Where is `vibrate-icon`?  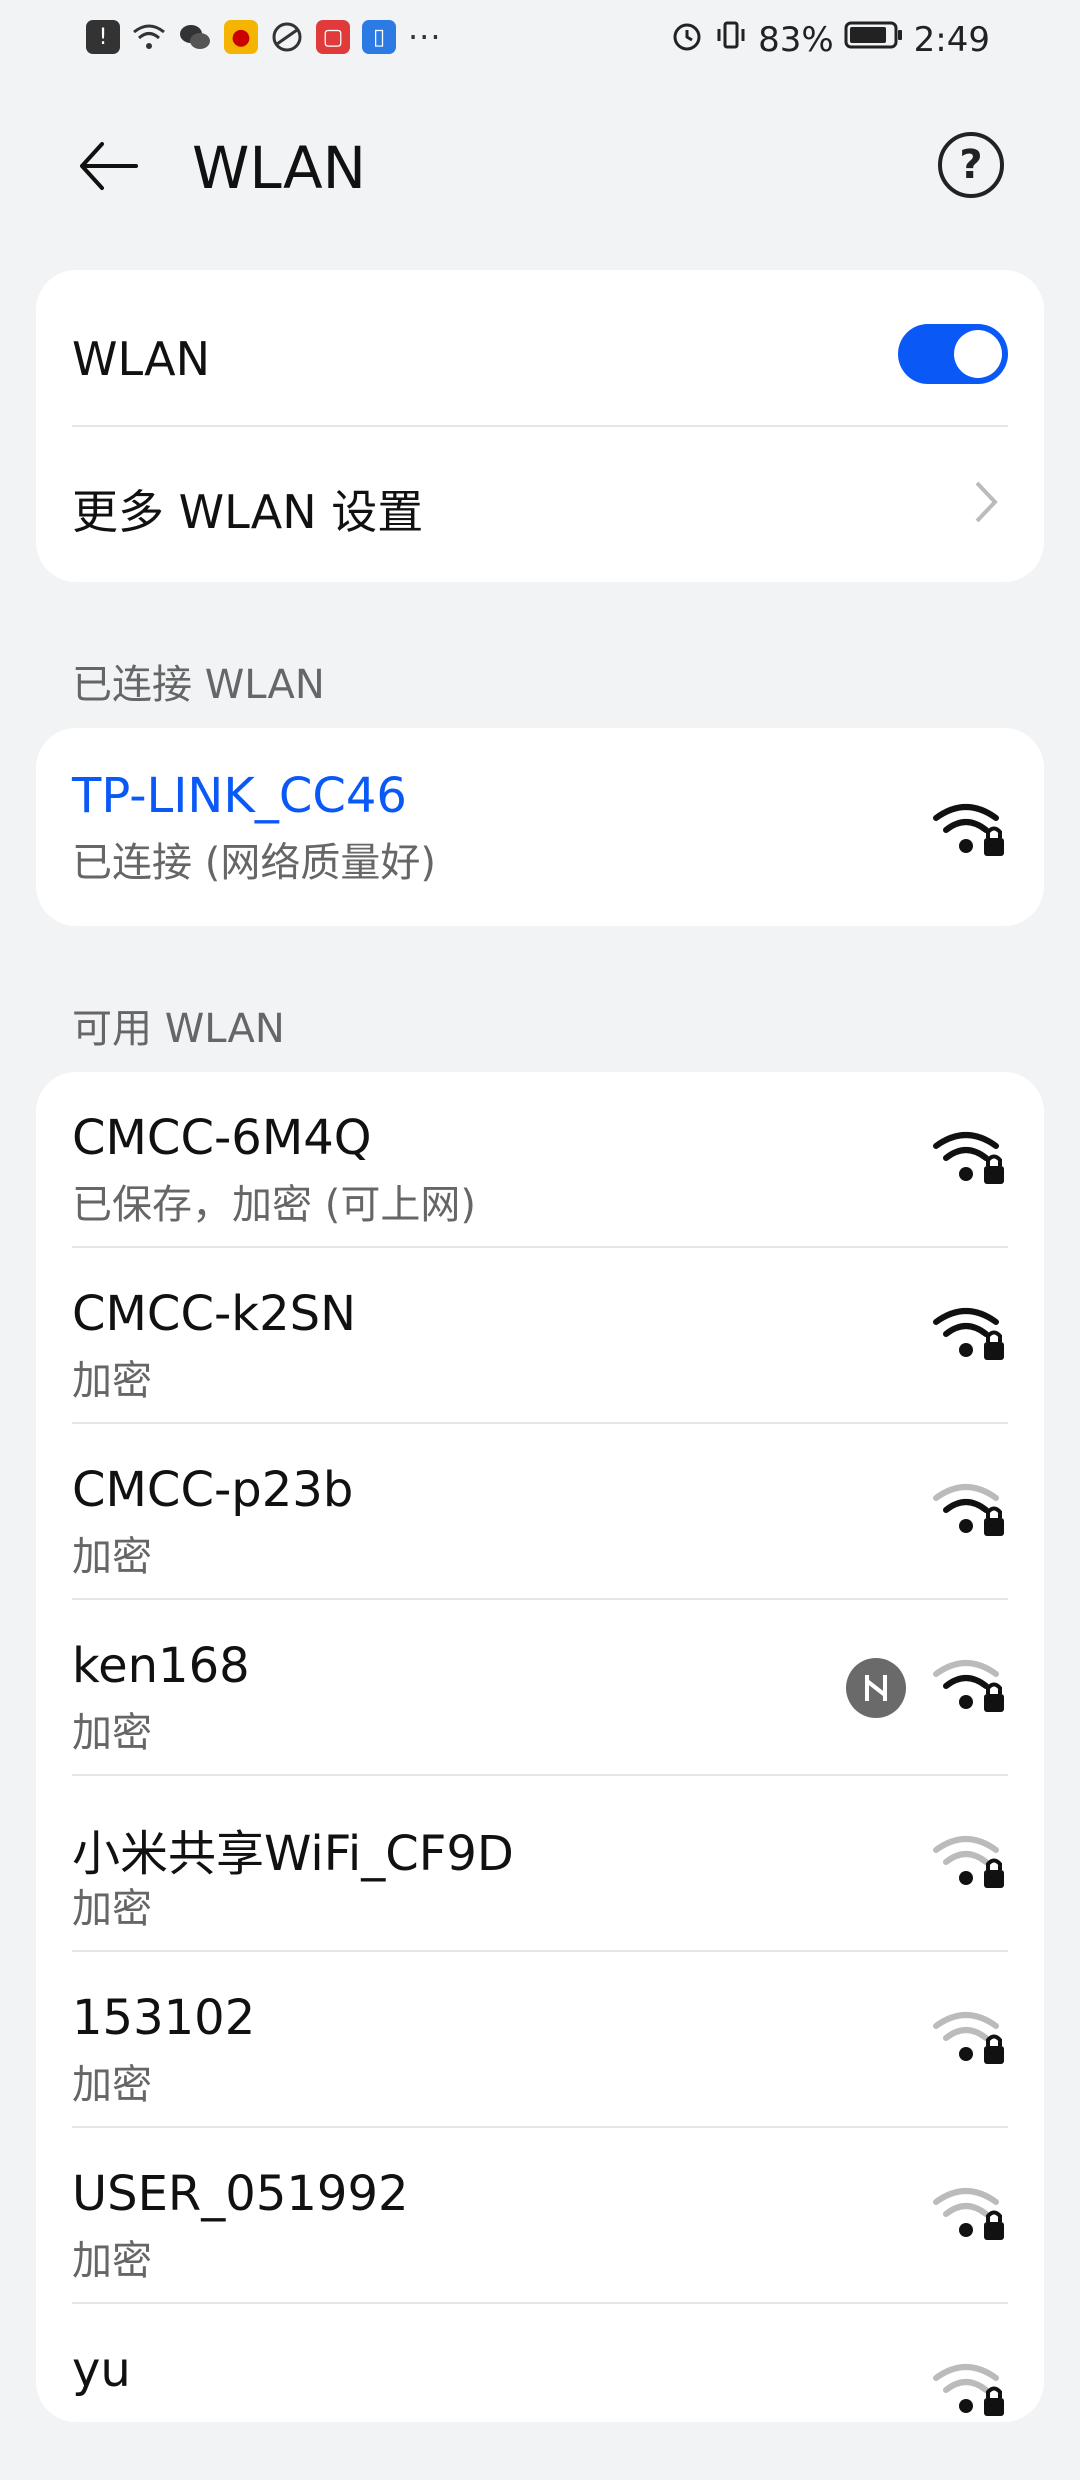 vibrate-icon is located at coordinates (731, 39).